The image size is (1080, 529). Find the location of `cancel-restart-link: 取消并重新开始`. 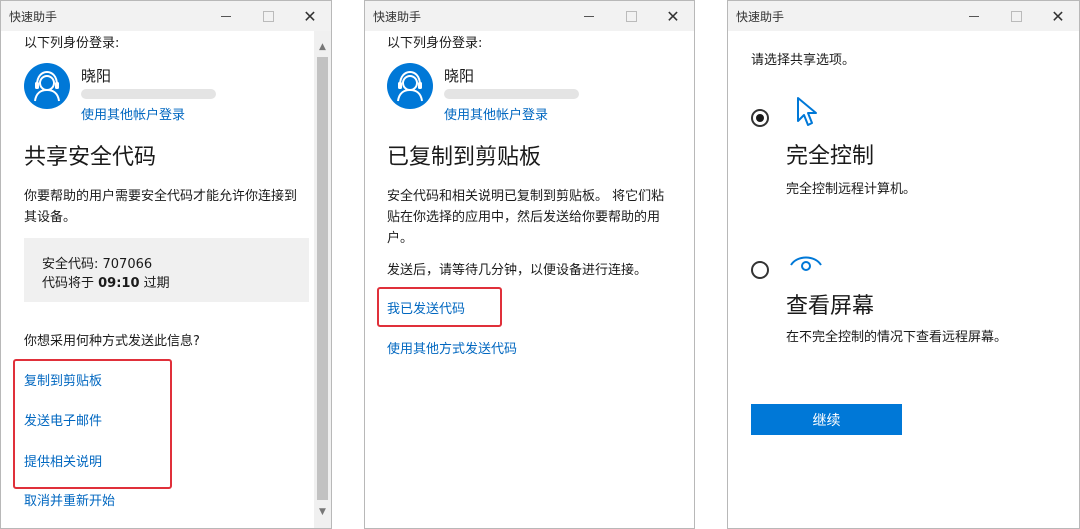

cancel-restart-link: 取消并重新开始 is located at coordinates (69, 499).